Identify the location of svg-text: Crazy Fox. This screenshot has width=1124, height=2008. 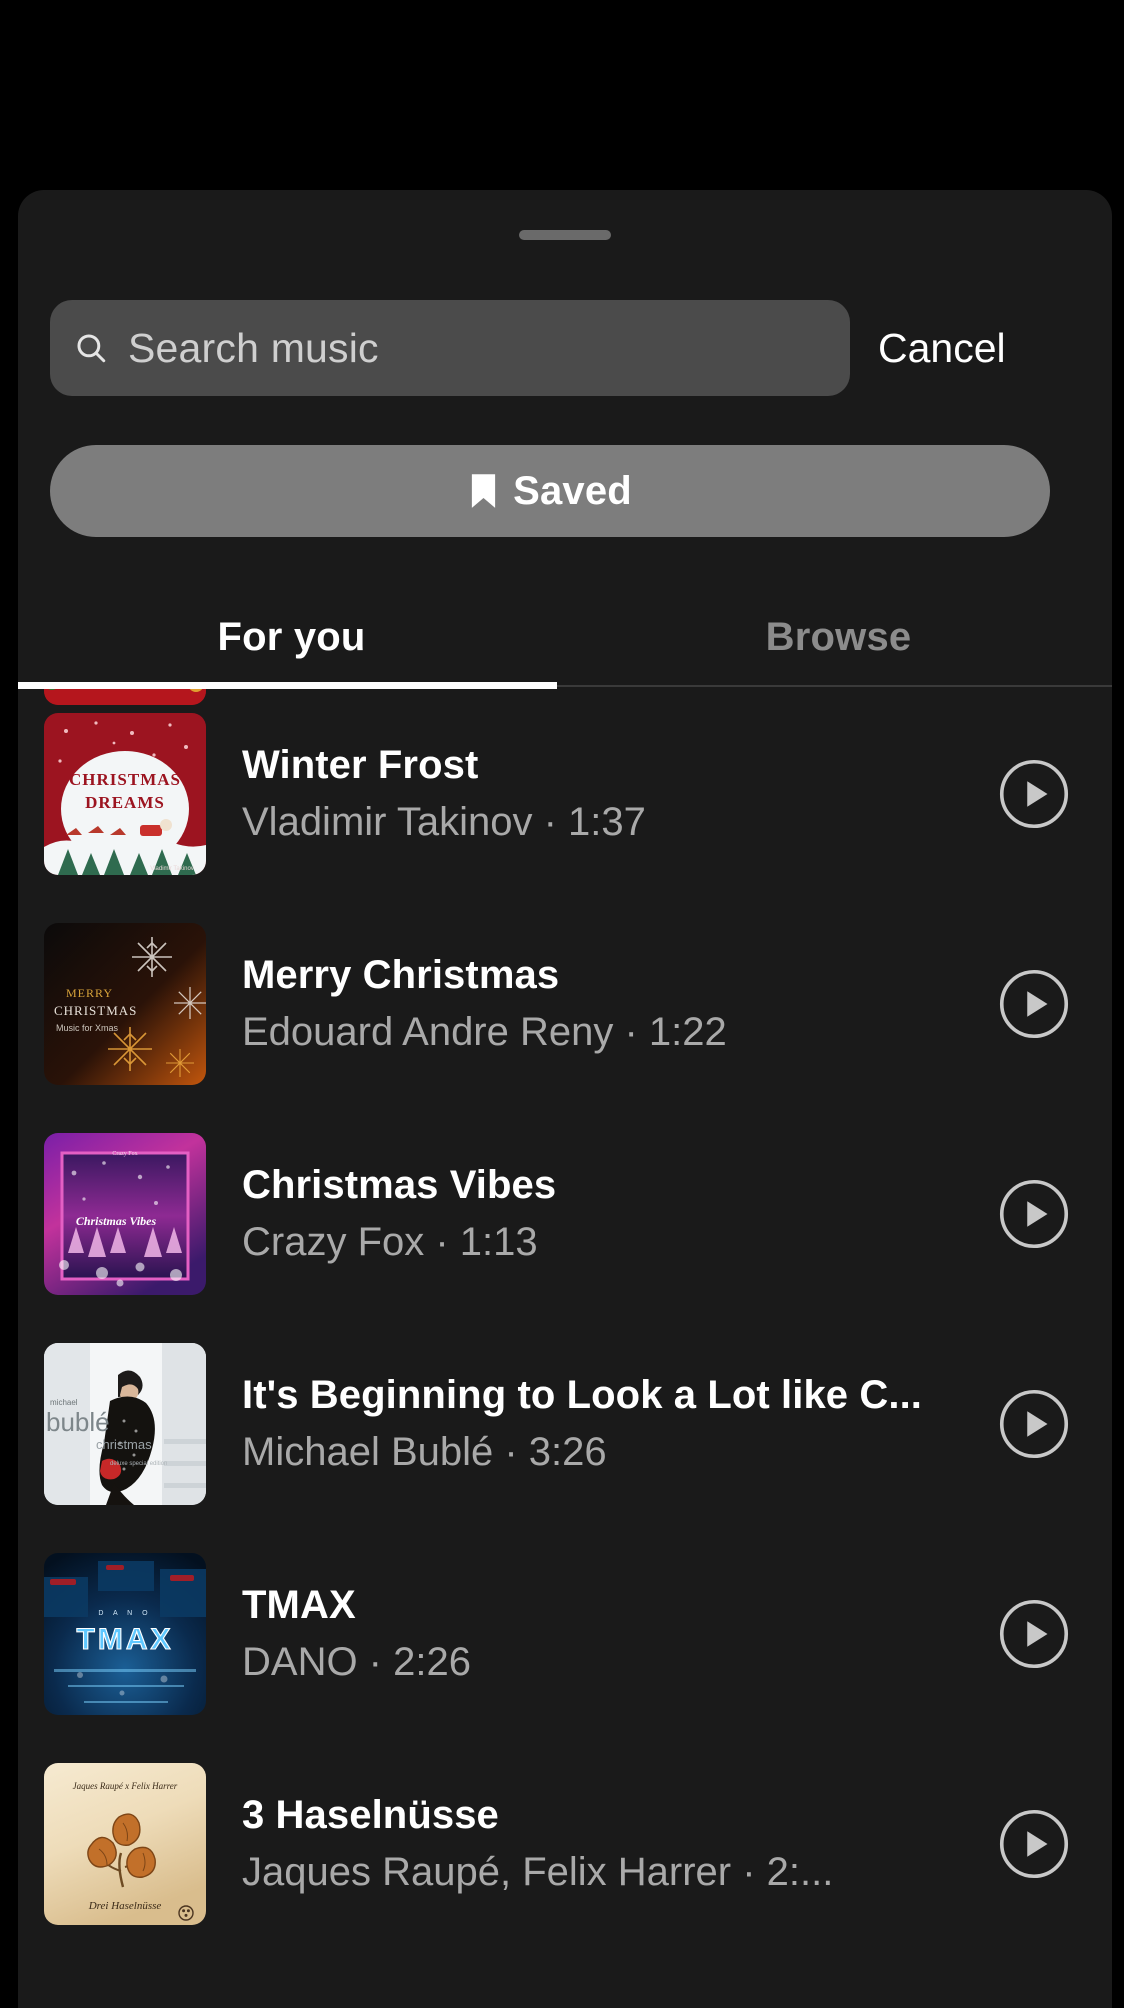
(124, 1154).